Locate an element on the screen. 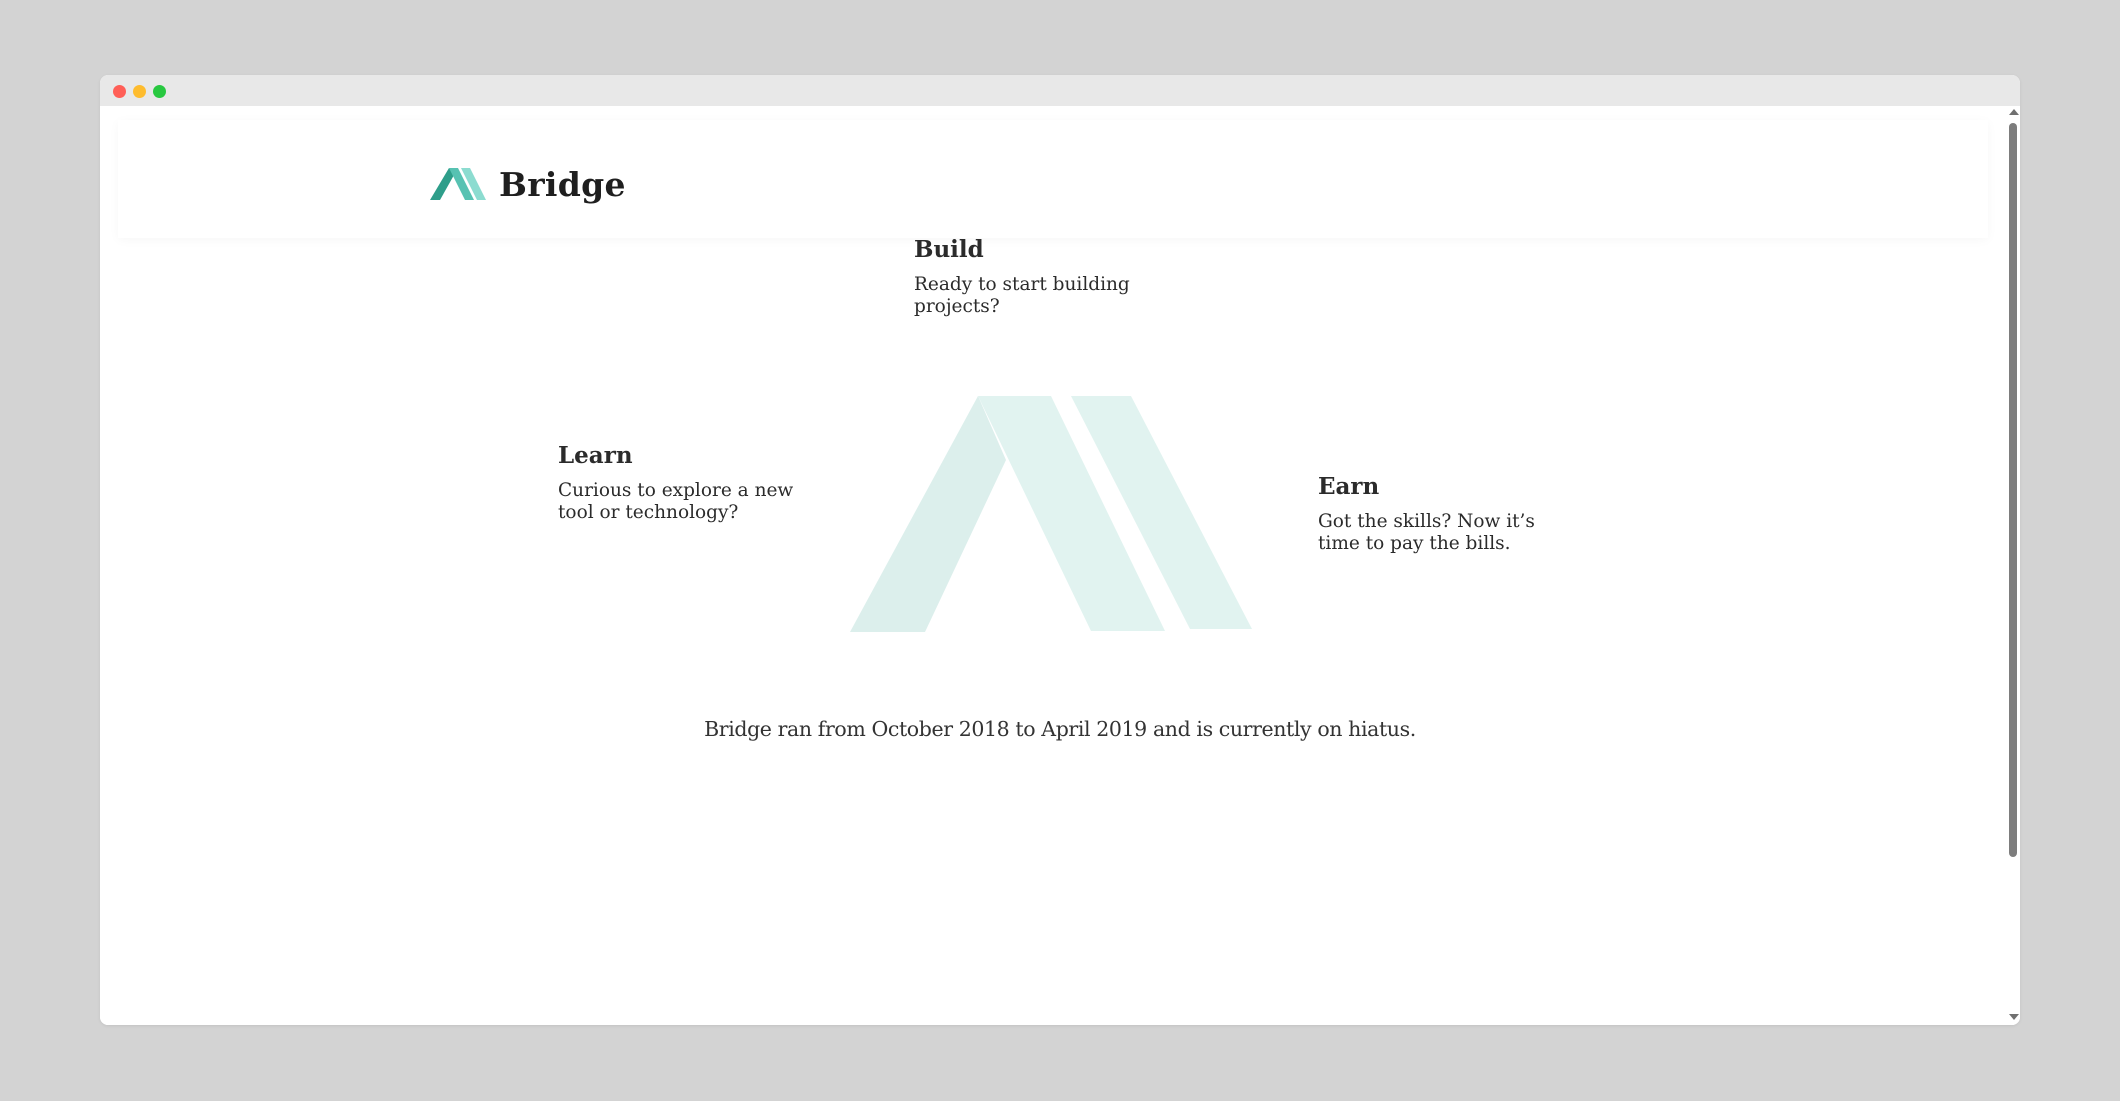  scroll-thumb is located at coordinates (2013, 490).